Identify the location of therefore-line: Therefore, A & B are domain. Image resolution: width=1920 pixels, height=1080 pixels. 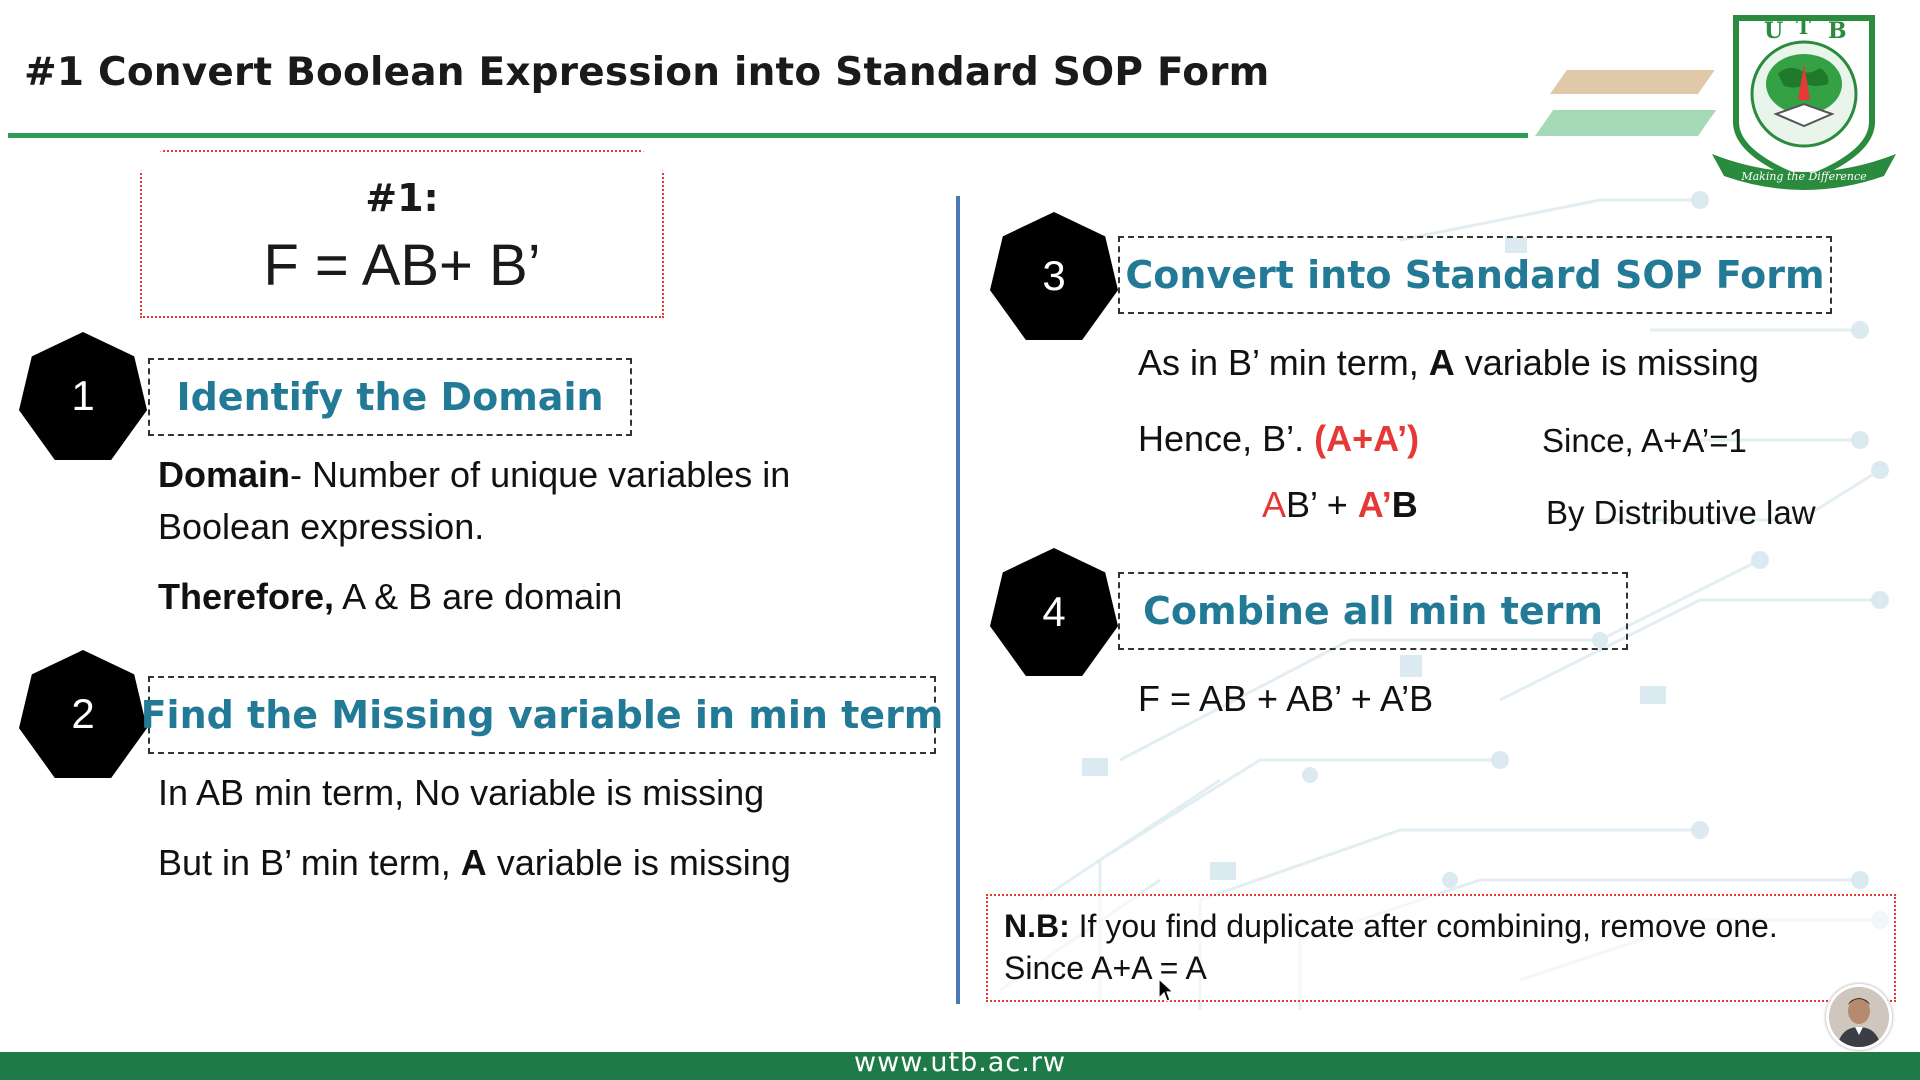
(390, 597).